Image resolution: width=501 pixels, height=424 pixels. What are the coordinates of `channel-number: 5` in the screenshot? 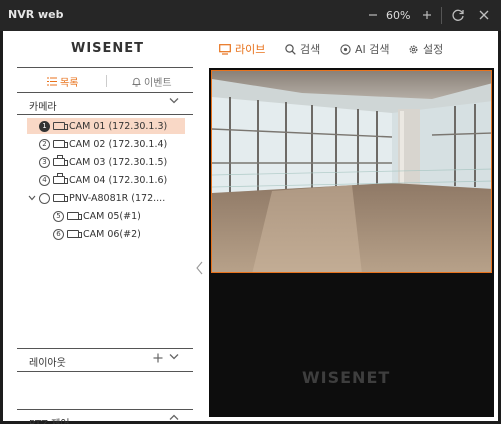 It's located at (58, 216).